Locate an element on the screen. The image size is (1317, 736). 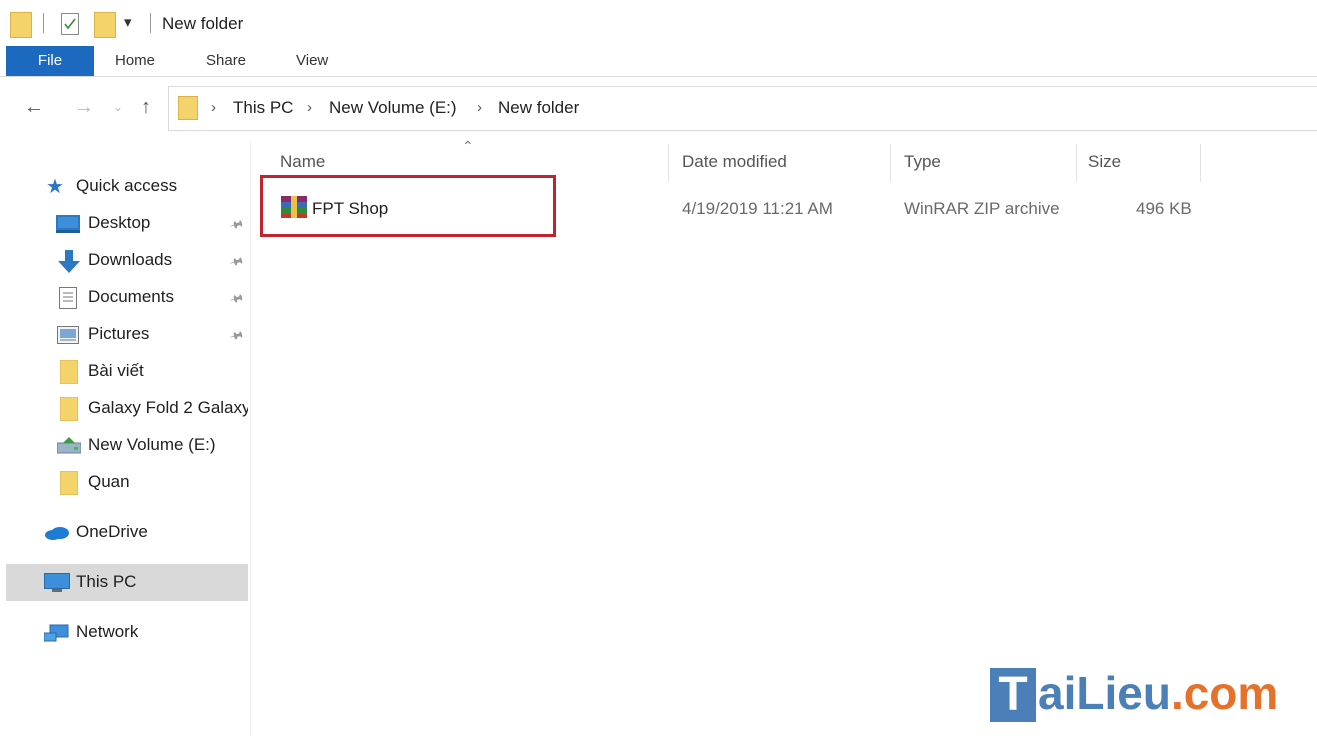
sidebar-item-label: OneDrive is located at coordinates (112, 531).